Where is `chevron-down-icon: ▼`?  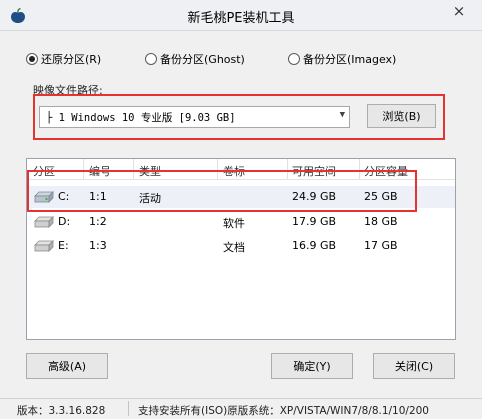 chevron-down-icon: ▼ is located at coordinates (342, 115).